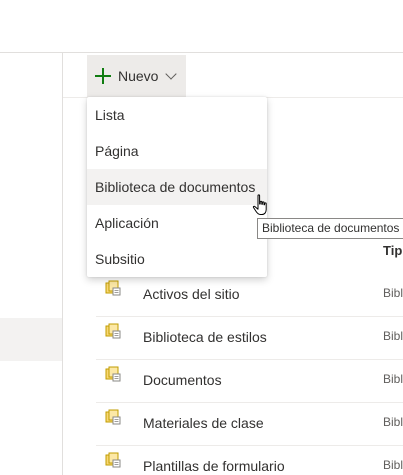  I want to click on top-bar, so click(201, 26).